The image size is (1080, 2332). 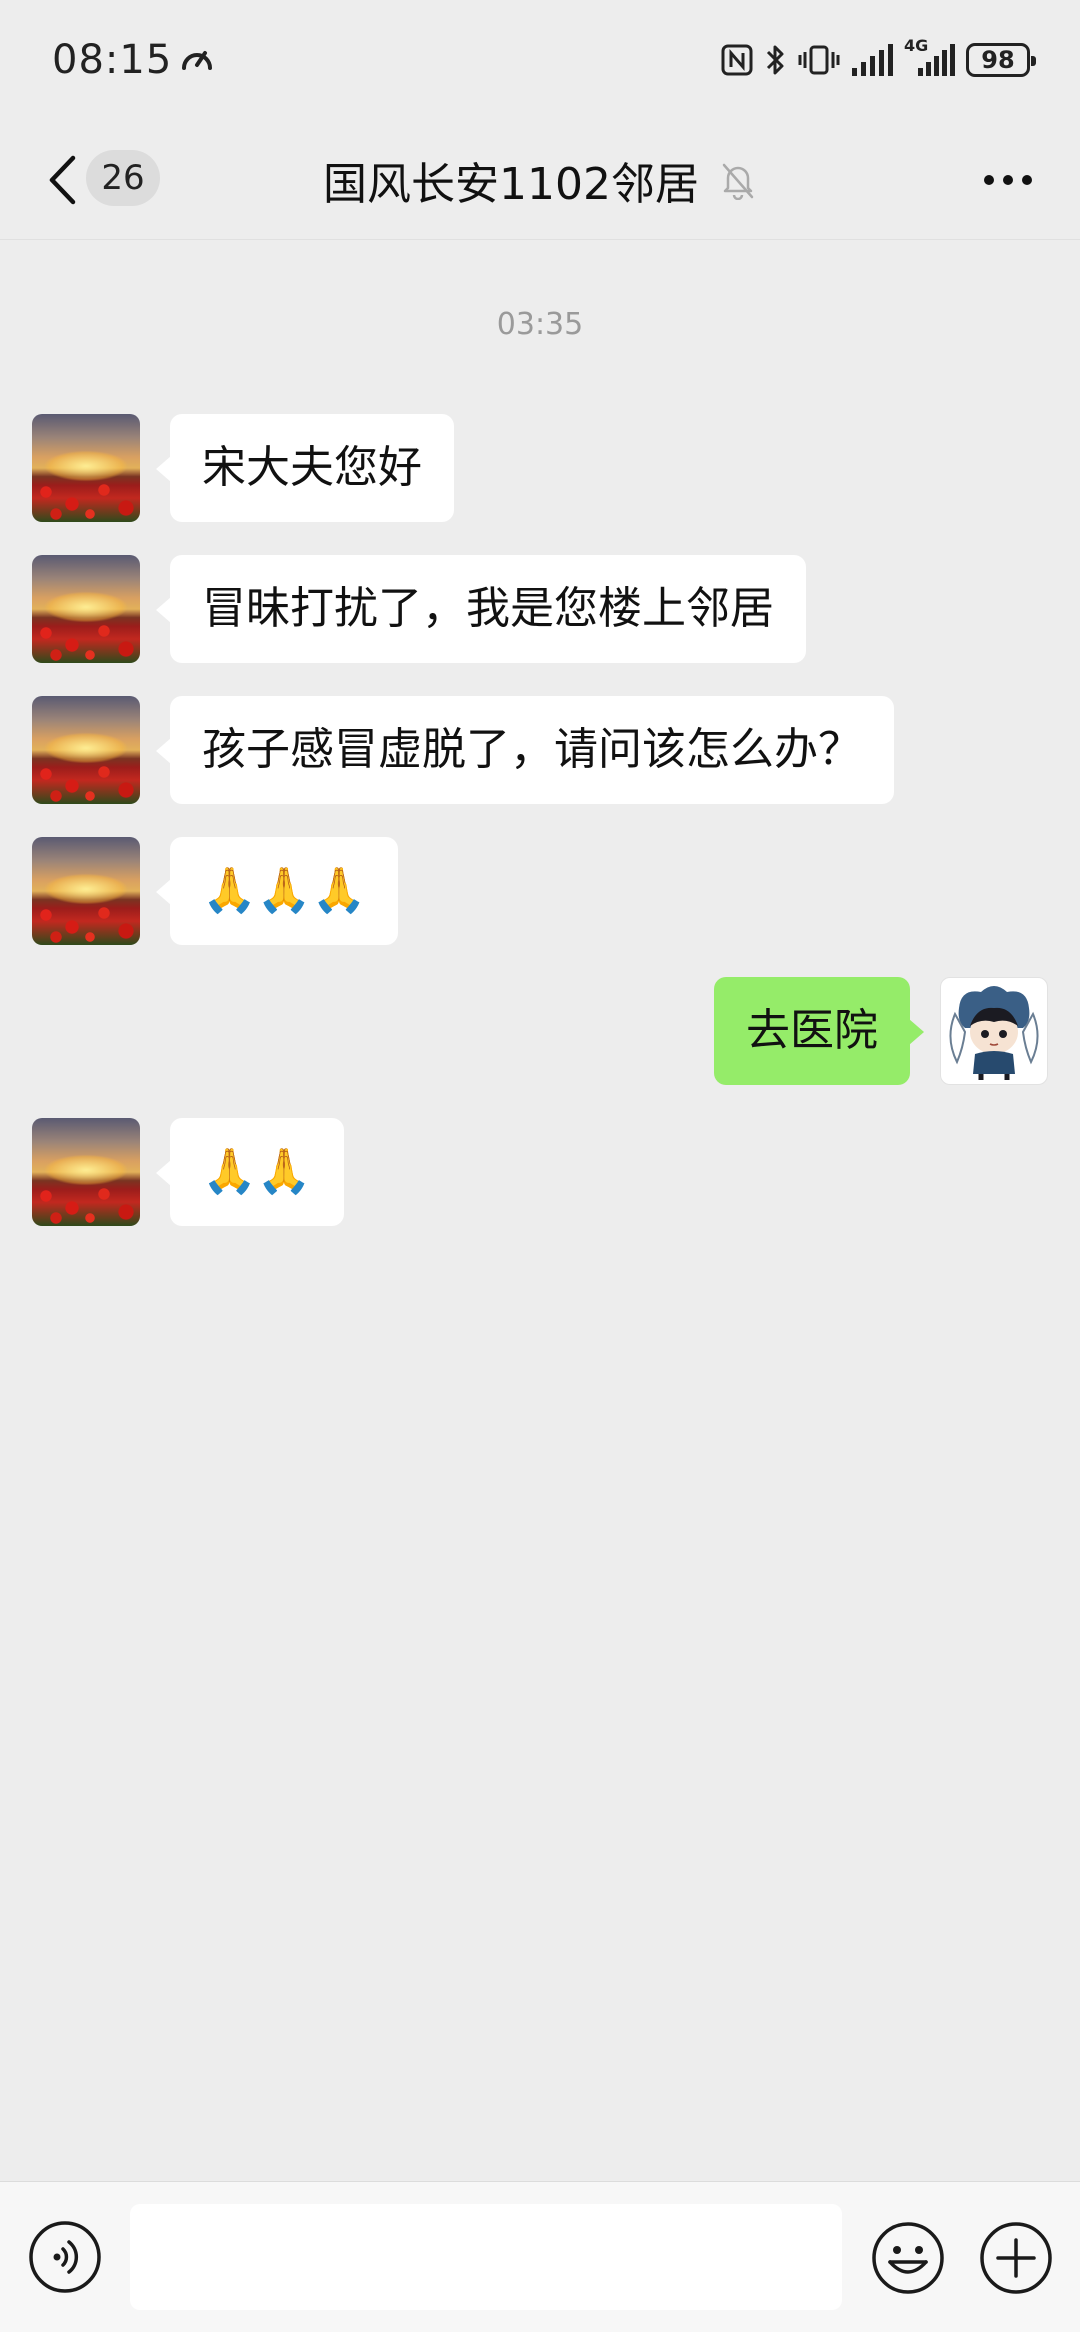 I want to click on nfc-icon, so click(x=737, y=60).